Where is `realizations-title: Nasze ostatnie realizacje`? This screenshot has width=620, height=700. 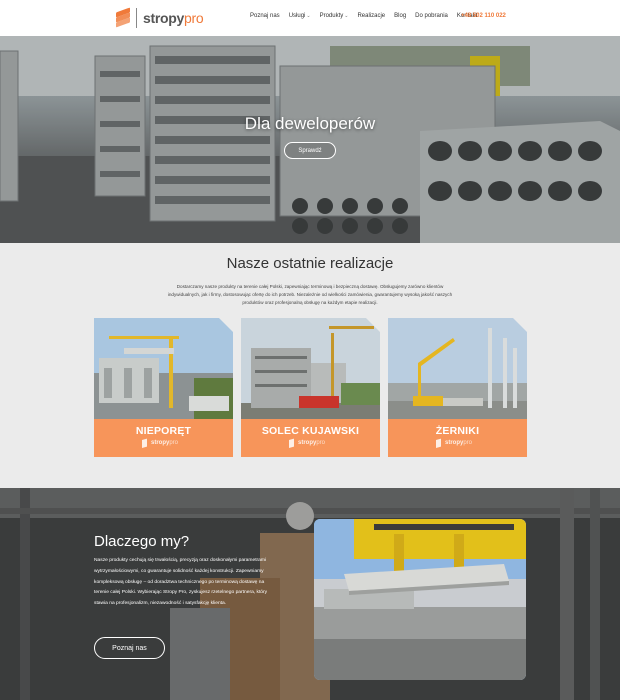
realizations-title: Nasze ostatnie realizacje is located at coordinates (310, 263).